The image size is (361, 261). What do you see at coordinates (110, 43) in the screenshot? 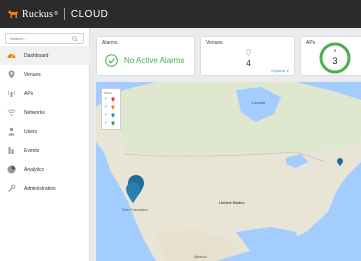
I see `alarms-card-title: Alarms` at bounding box center [110, 43].